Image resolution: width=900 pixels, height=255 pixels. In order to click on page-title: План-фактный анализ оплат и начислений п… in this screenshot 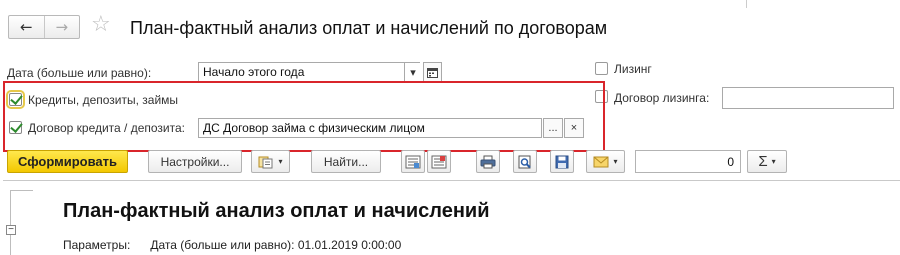, I will do `click(369, 28)`.